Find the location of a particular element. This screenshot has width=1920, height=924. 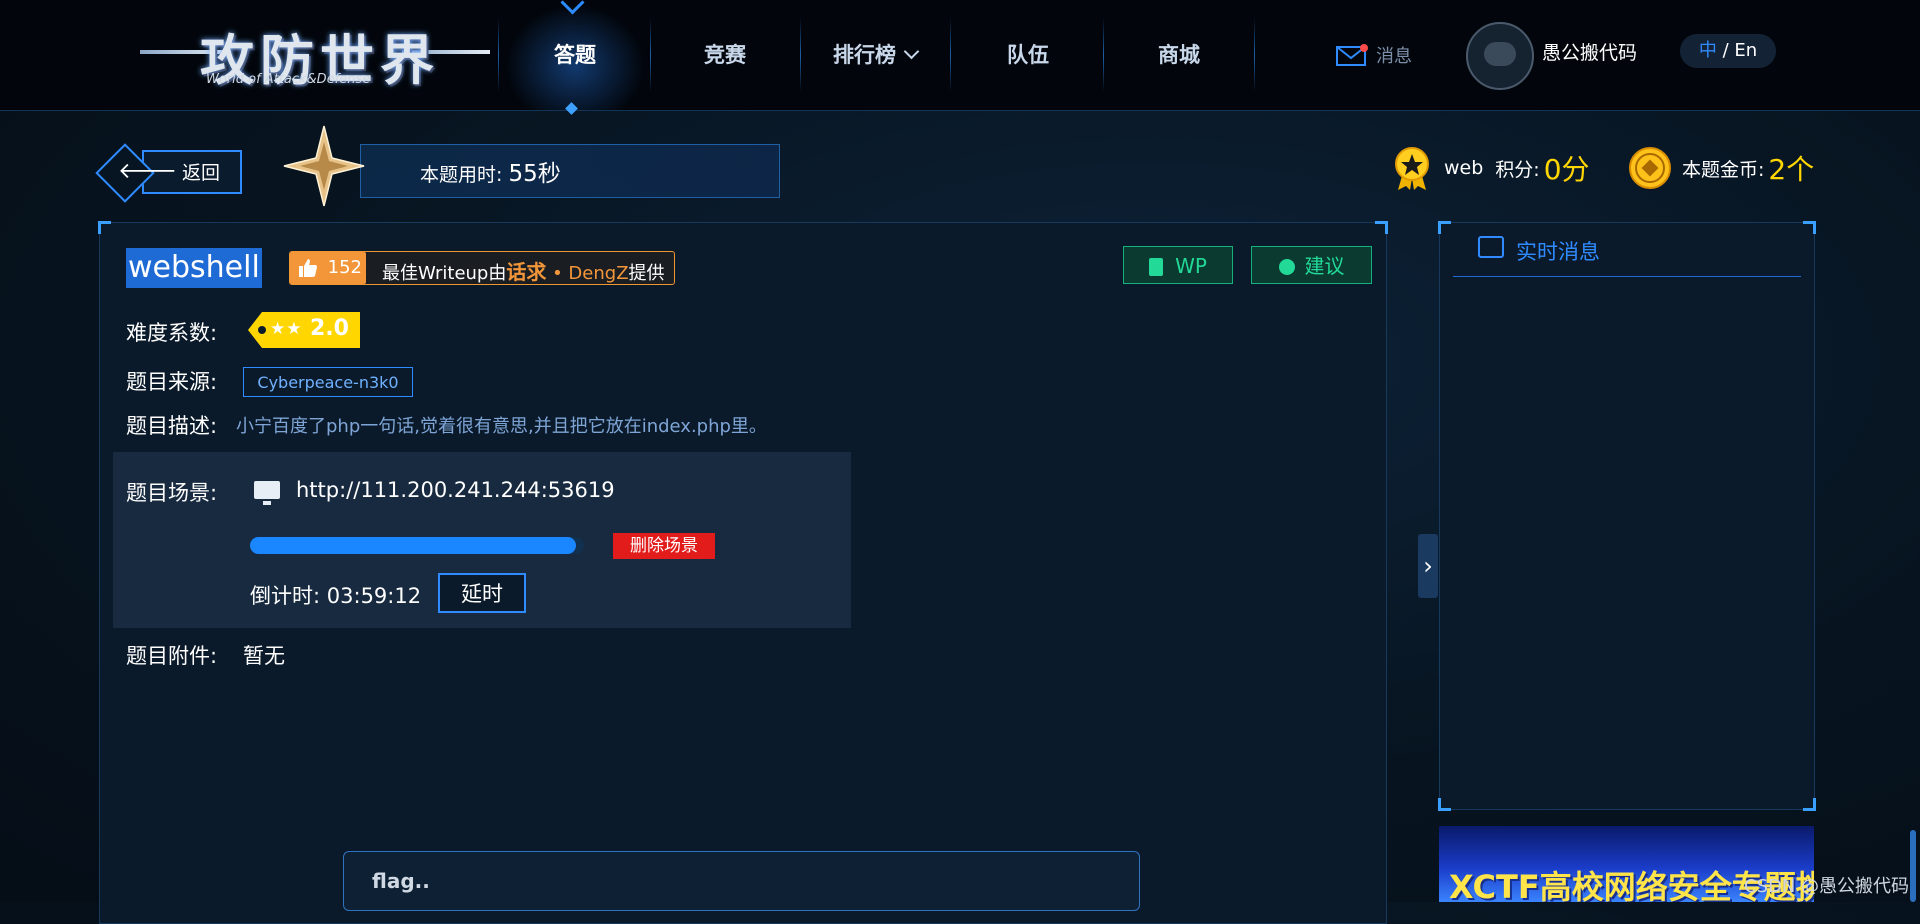

lightbulb-icon is located at coordinates (1286, 267).